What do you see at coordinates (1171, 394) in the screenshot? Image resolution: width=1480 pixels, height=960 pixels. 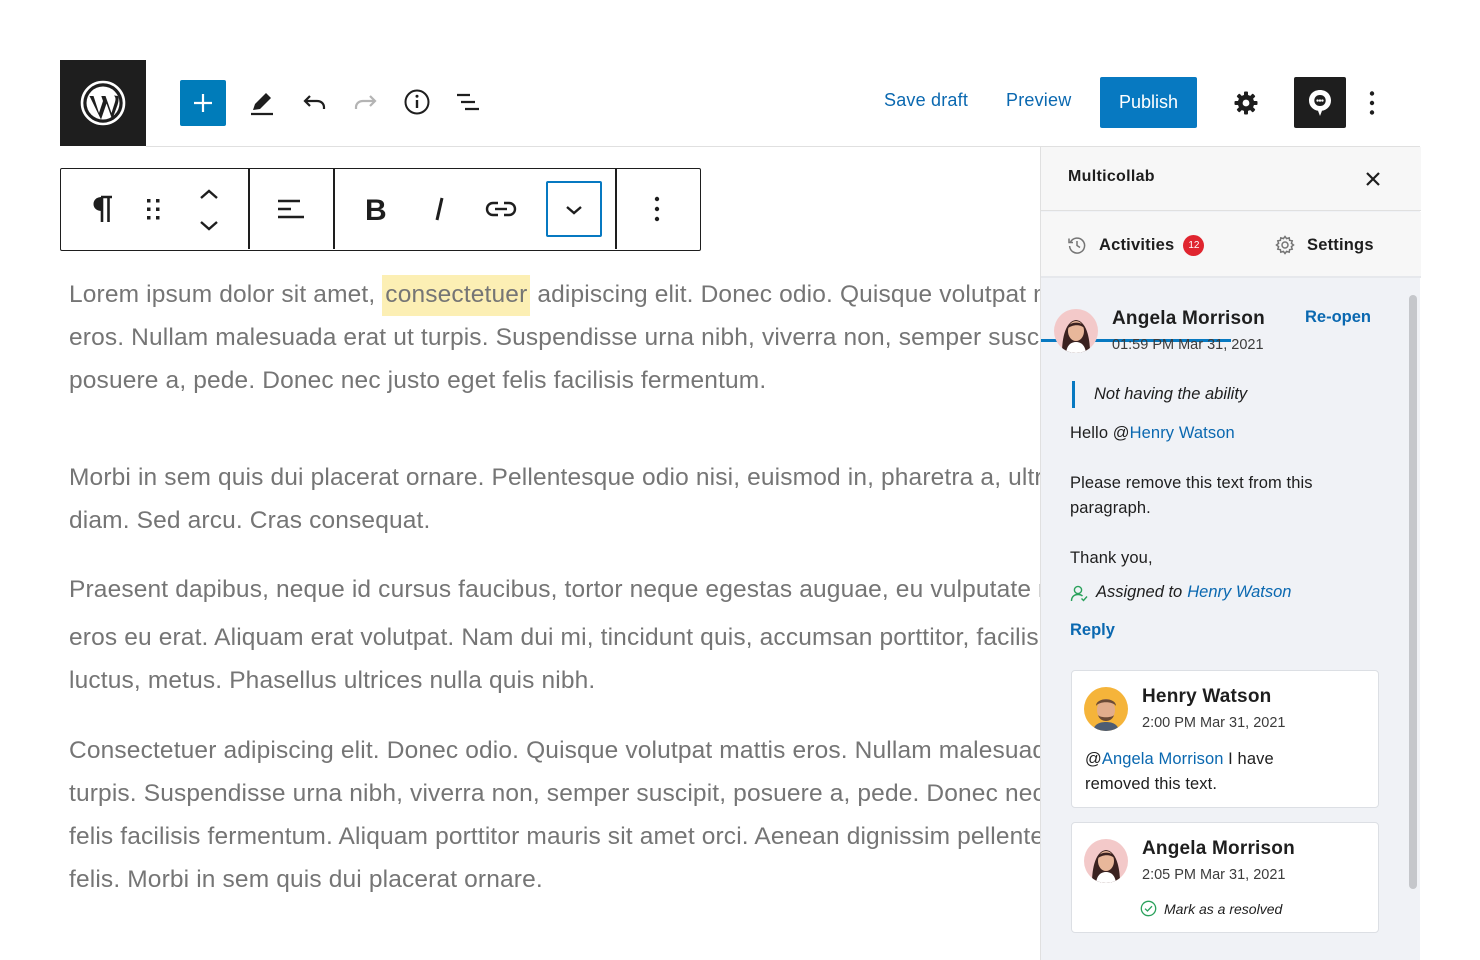 I see `quoted-text: Not having the ability` at bounding box center [1171, 394].